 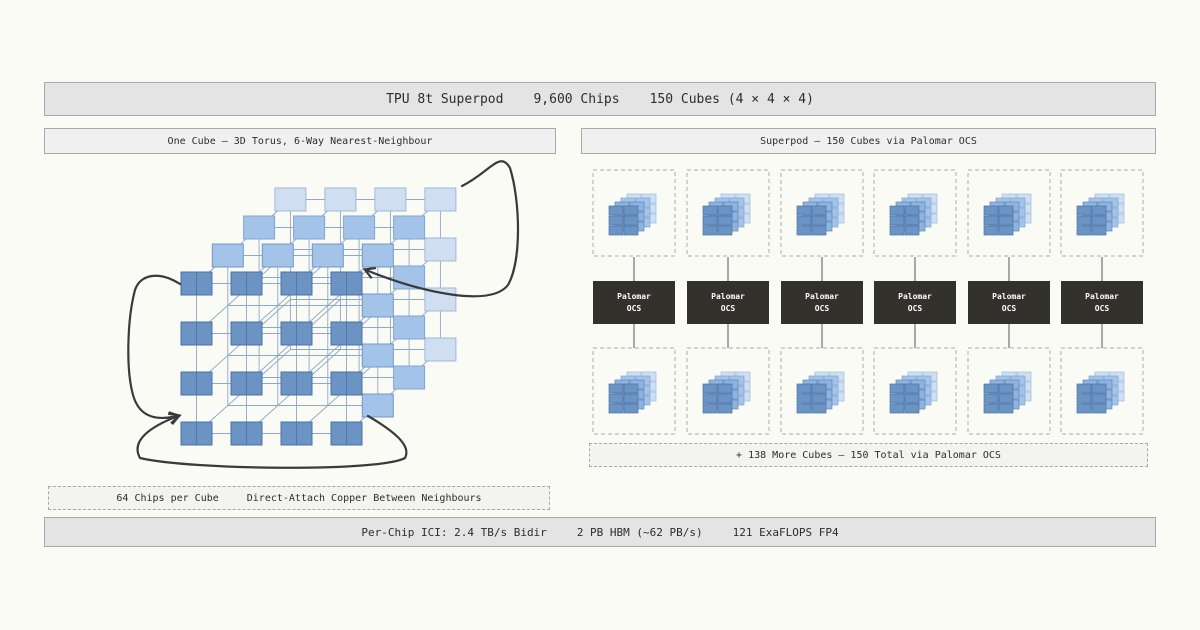 I want to click on wrap-arrow-bottom, so click(x=272, y=440).